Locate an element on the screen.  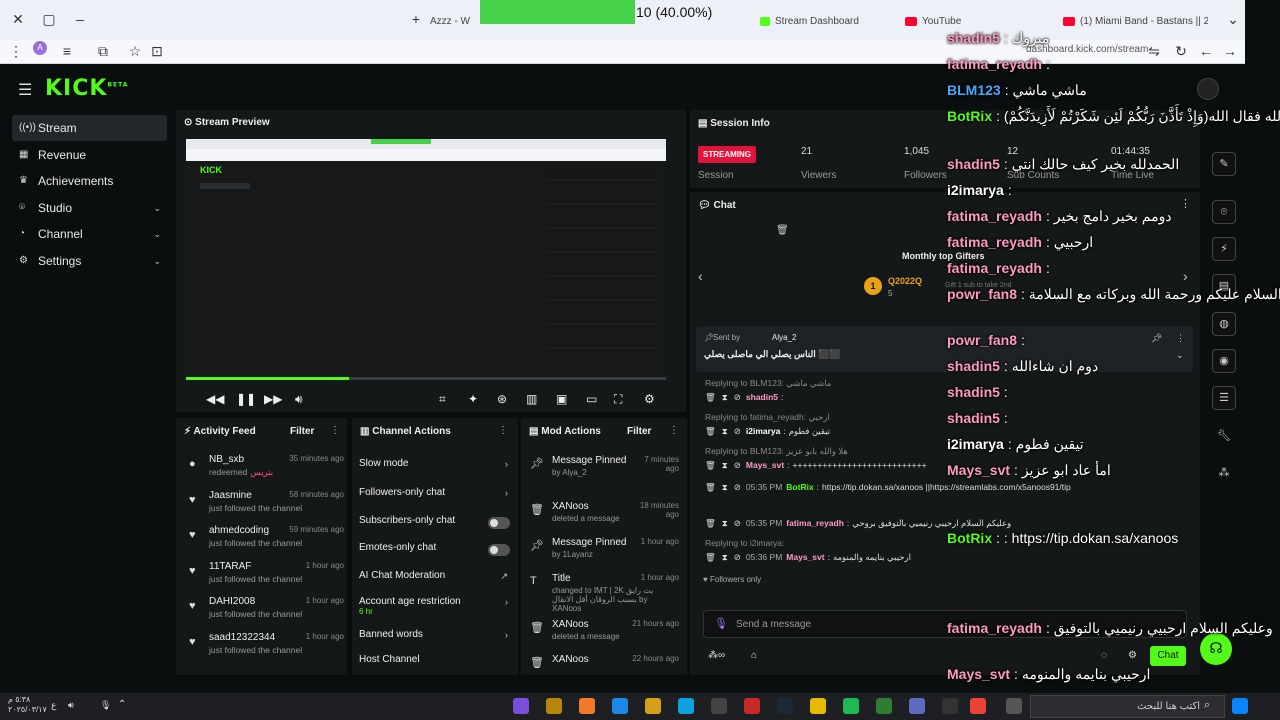
extensions-icon: ≡ is located at coordinates (67, 51).